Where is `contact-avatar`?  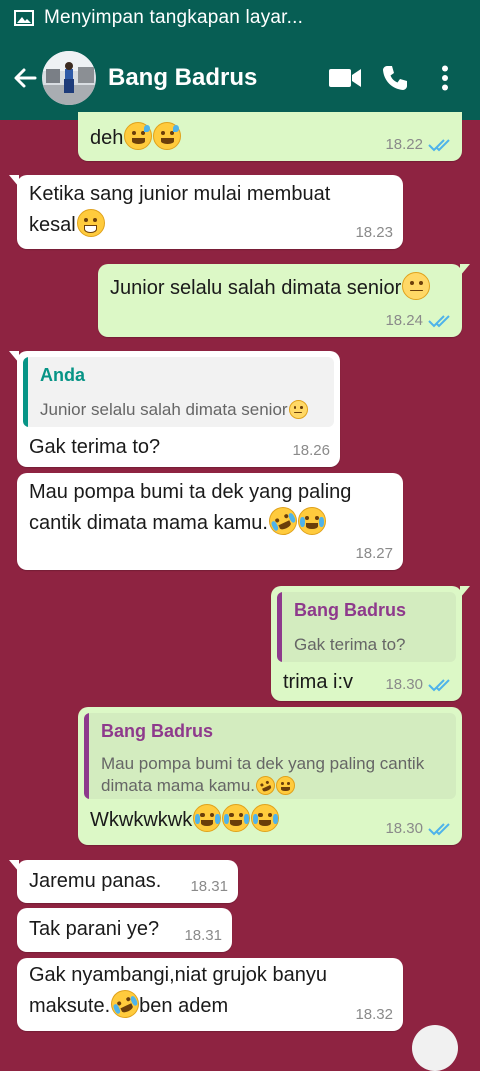
contact-avatar is located at coordinates (69, 78).